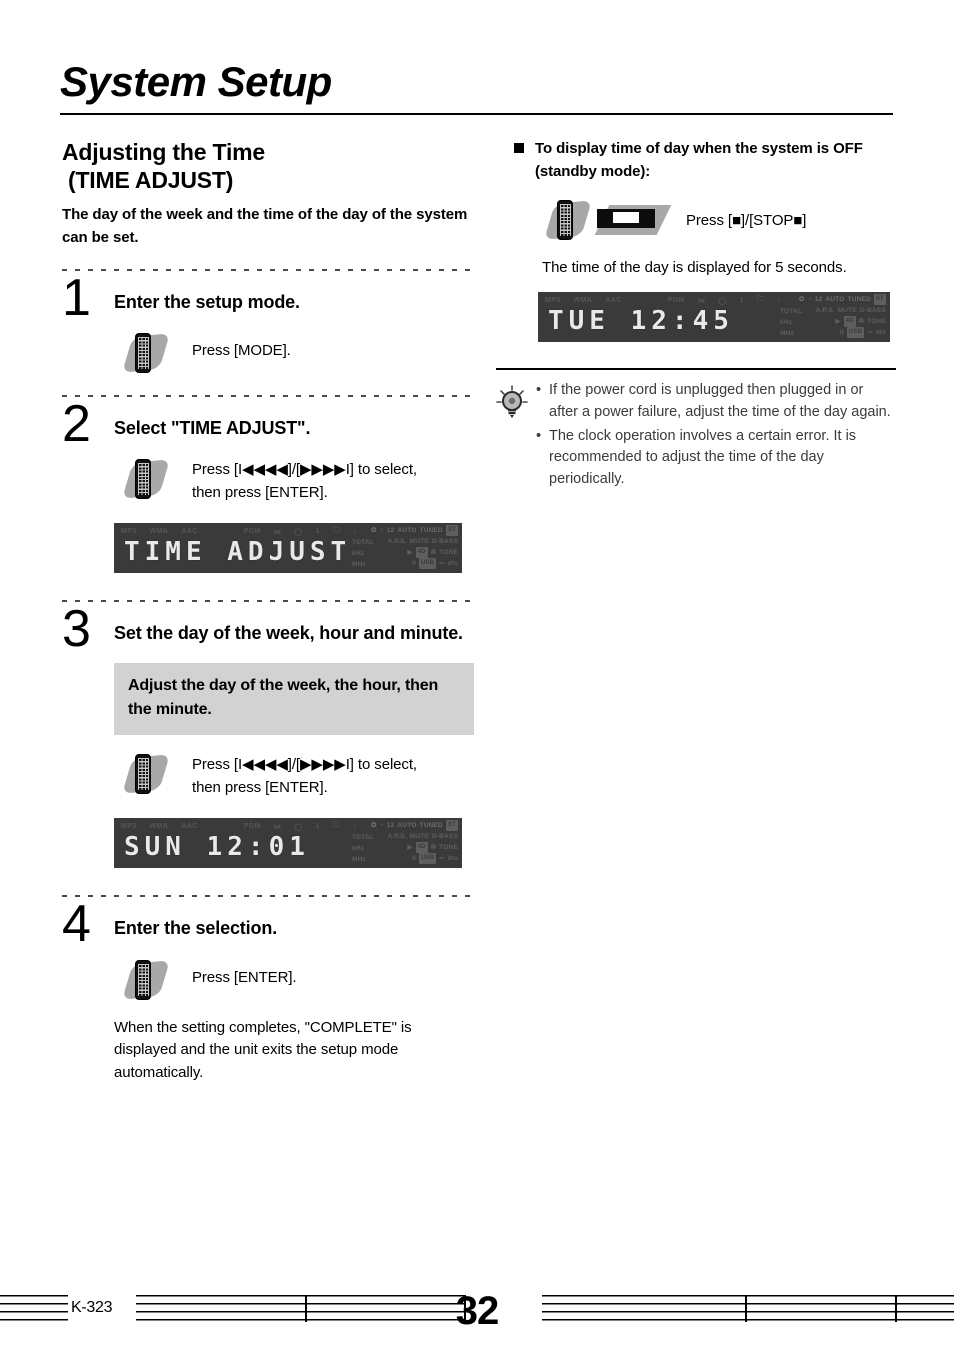 This screenshot has height=1354, width=954. I want to click on lcd-mp3-indicator: MP3, so click(553, 300).